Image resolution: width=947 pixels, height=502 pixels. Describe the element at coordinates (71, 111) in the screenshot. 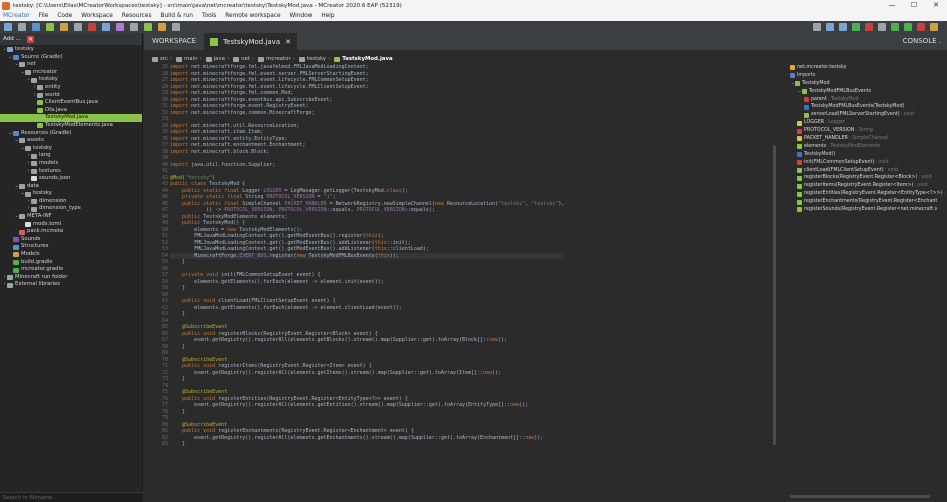

I see `tree-item: Dfa.java` at that location.